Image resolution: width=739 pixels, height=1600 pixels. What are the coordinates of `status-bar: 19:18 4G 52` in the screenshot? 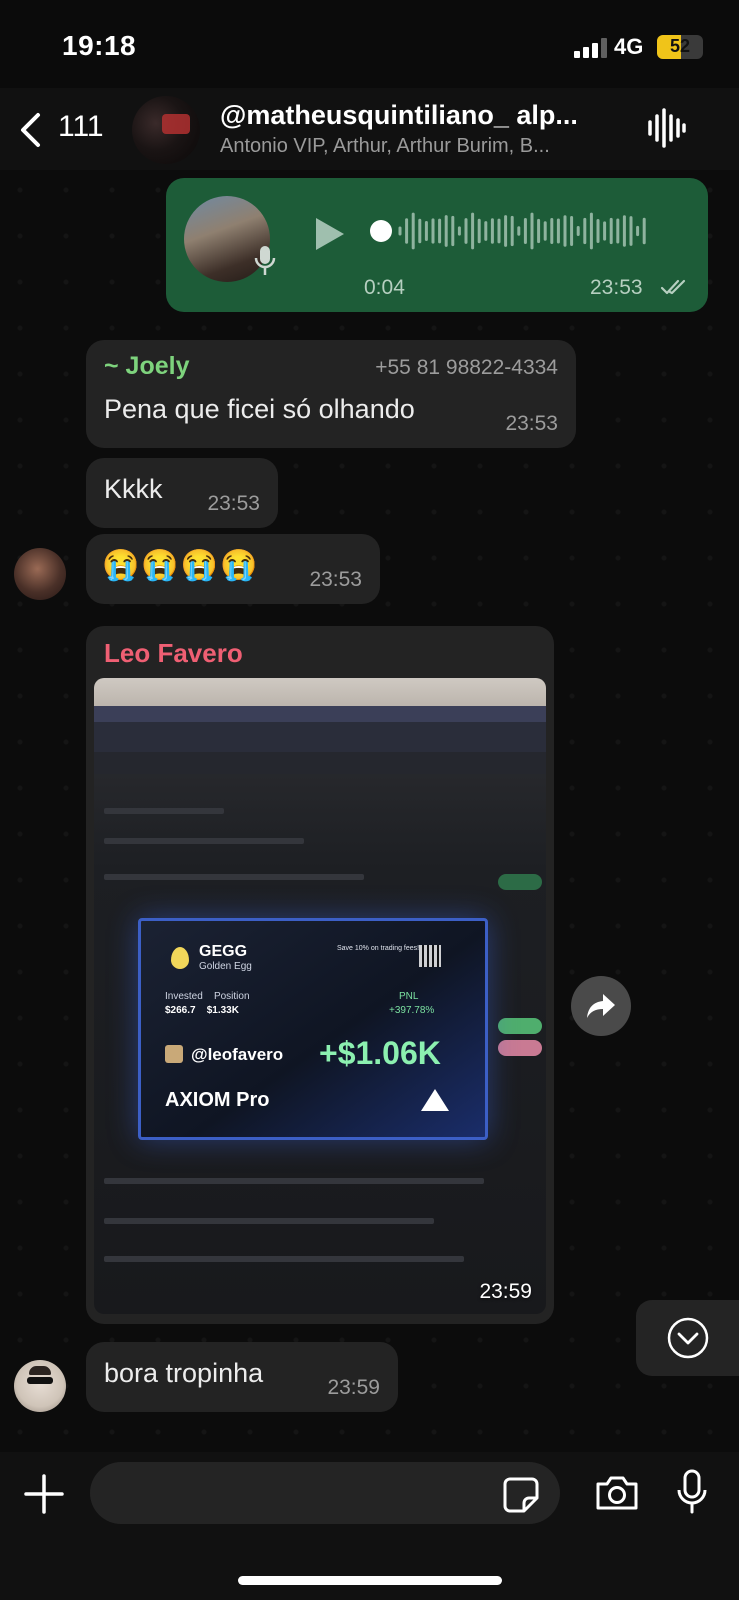 It's located at (369, 44).